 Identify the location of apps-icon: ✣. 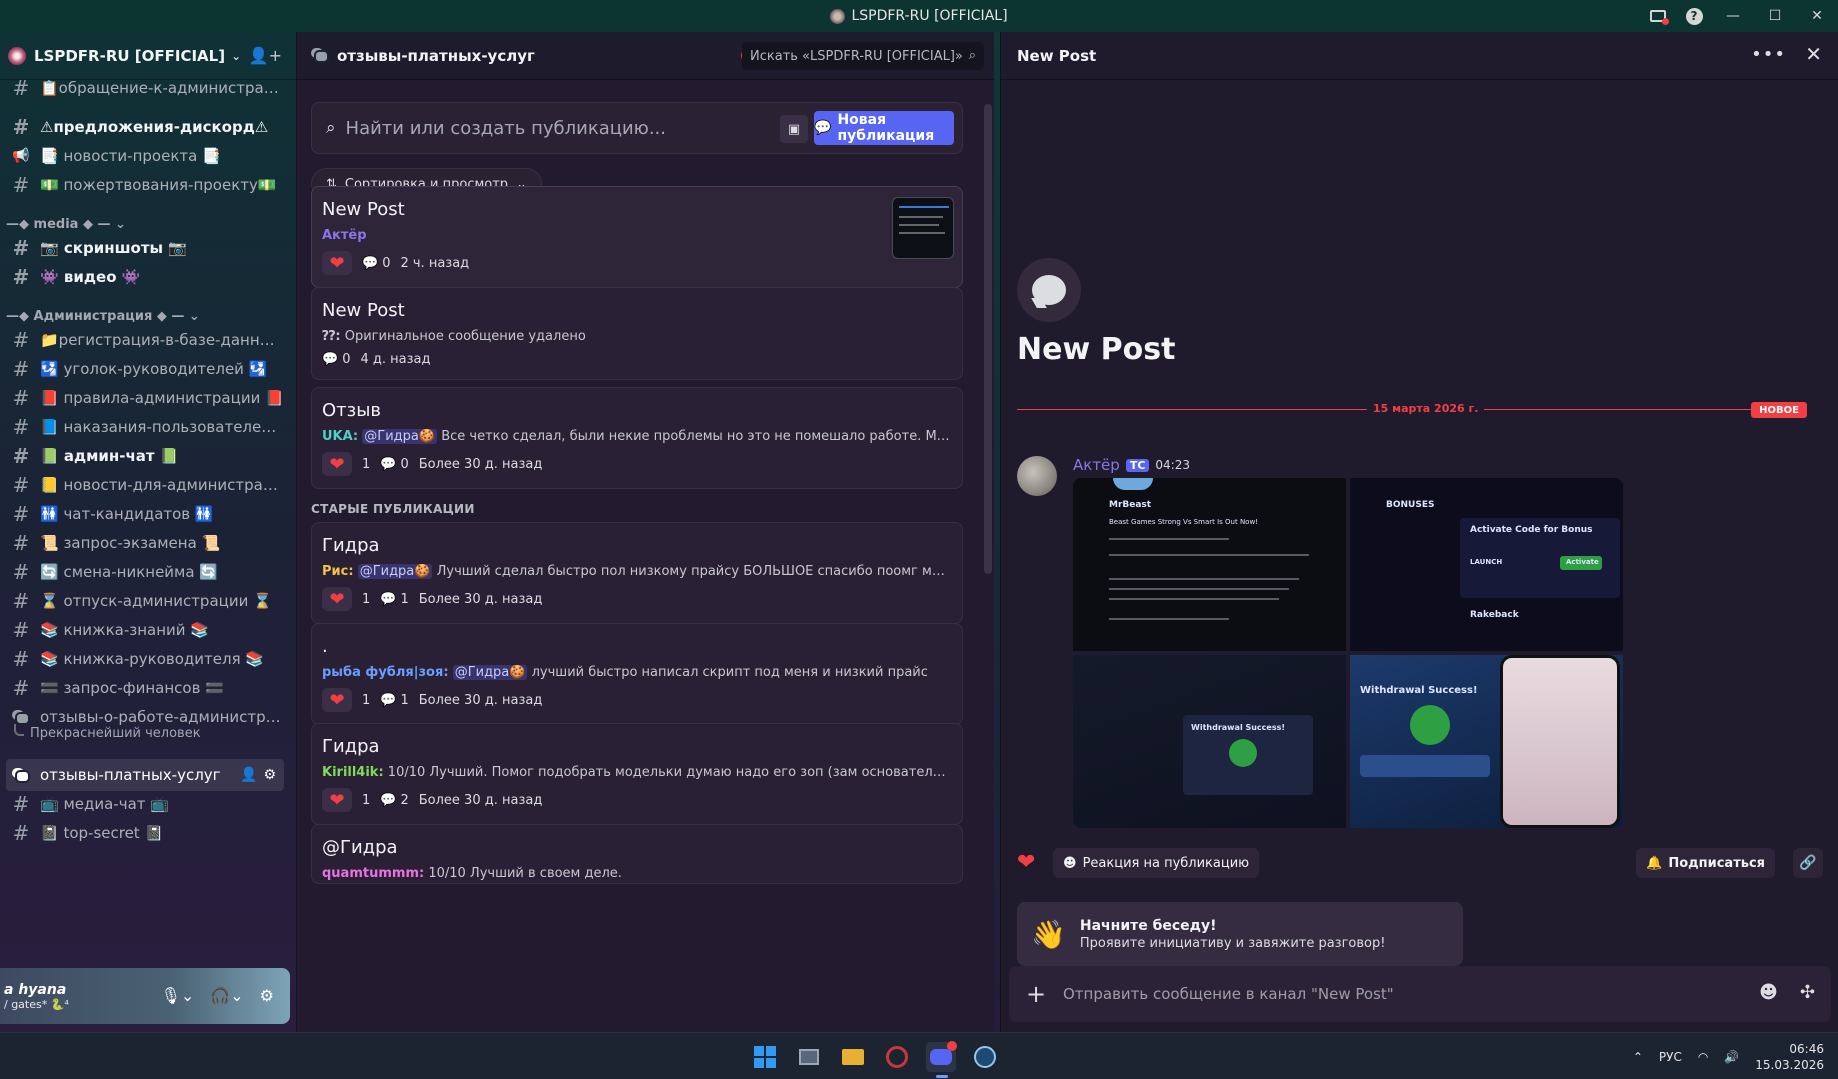
(1807, 992).